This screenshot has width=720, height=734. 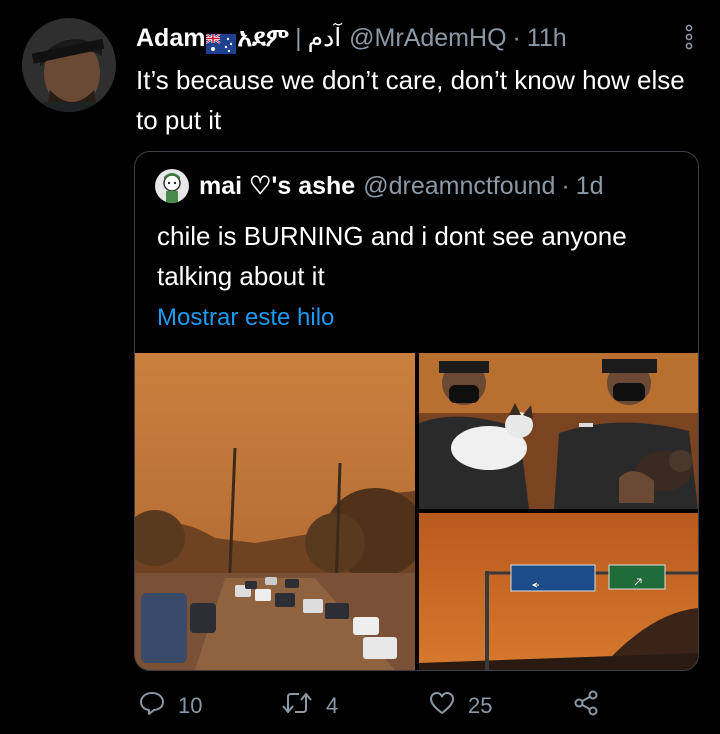 What do you see at coordinates (325, 38) in the screenshot?
I see `author-name-arabic: آدم` at bounding box center [325, 38].